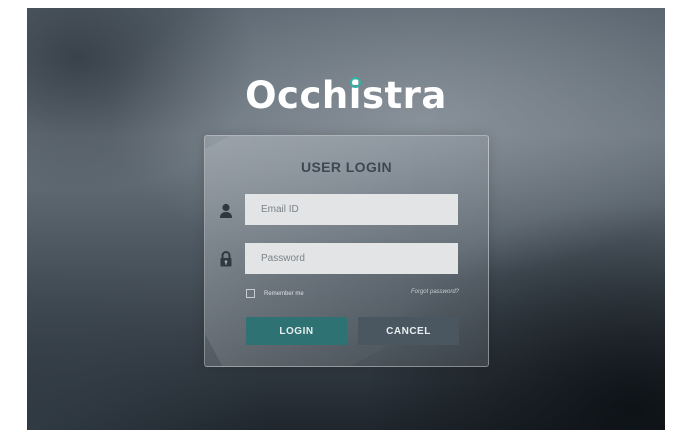 The height and width of the screenshot is (430, 680). Describe the element at coordinates (355, 95) in the screenshot. I see `logo-i: i` at that location.